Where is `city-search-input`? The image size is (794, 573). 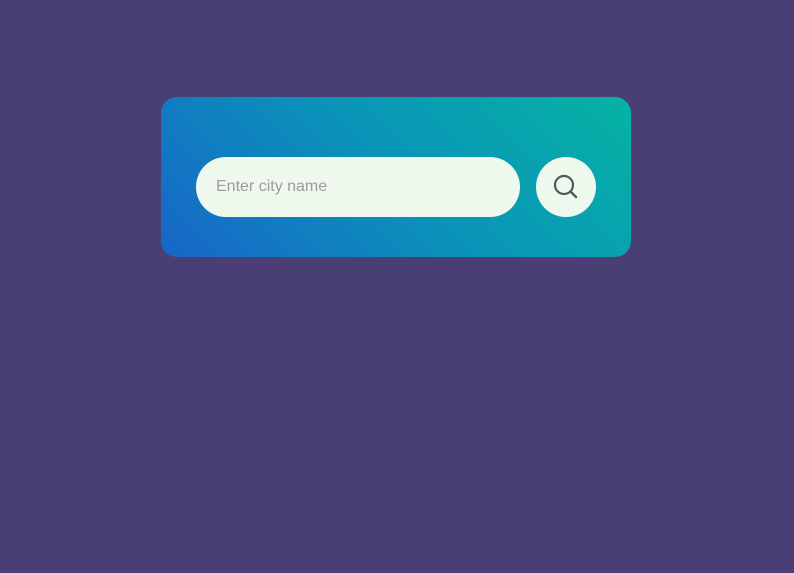 city-search-input is located at coordinates (358, 187).